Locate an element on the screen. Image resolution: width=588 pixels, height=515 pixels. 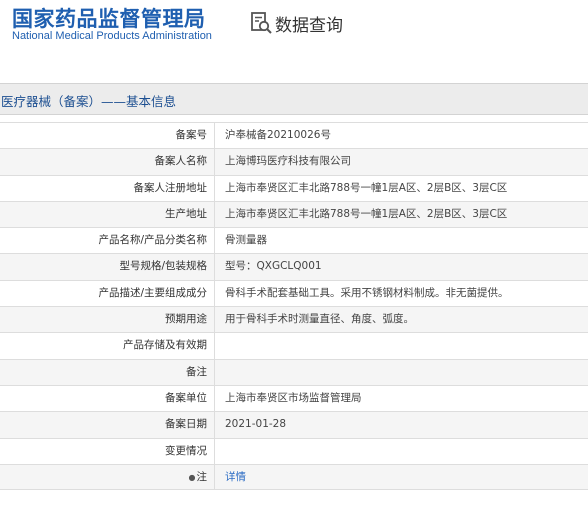
data-query-label: 数据查询 is located at coordinates (309, 25).